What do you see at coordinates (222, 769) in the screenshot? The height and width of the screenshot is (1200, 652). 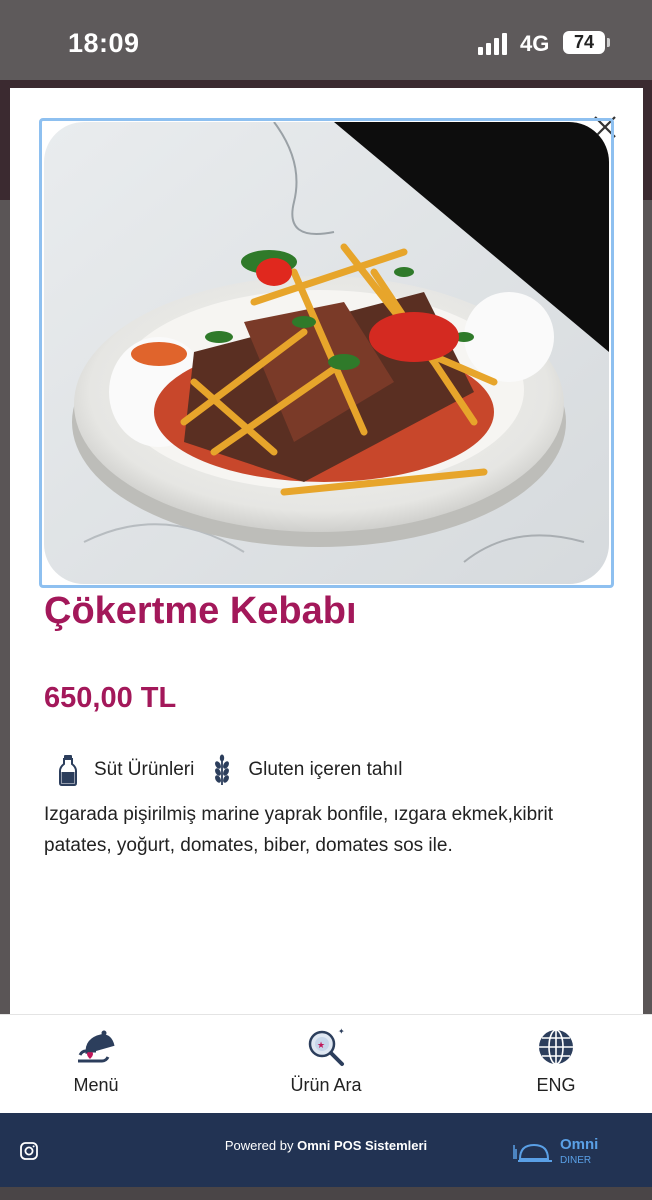 I see `wheat-icon` at bounding box center [222, 769].